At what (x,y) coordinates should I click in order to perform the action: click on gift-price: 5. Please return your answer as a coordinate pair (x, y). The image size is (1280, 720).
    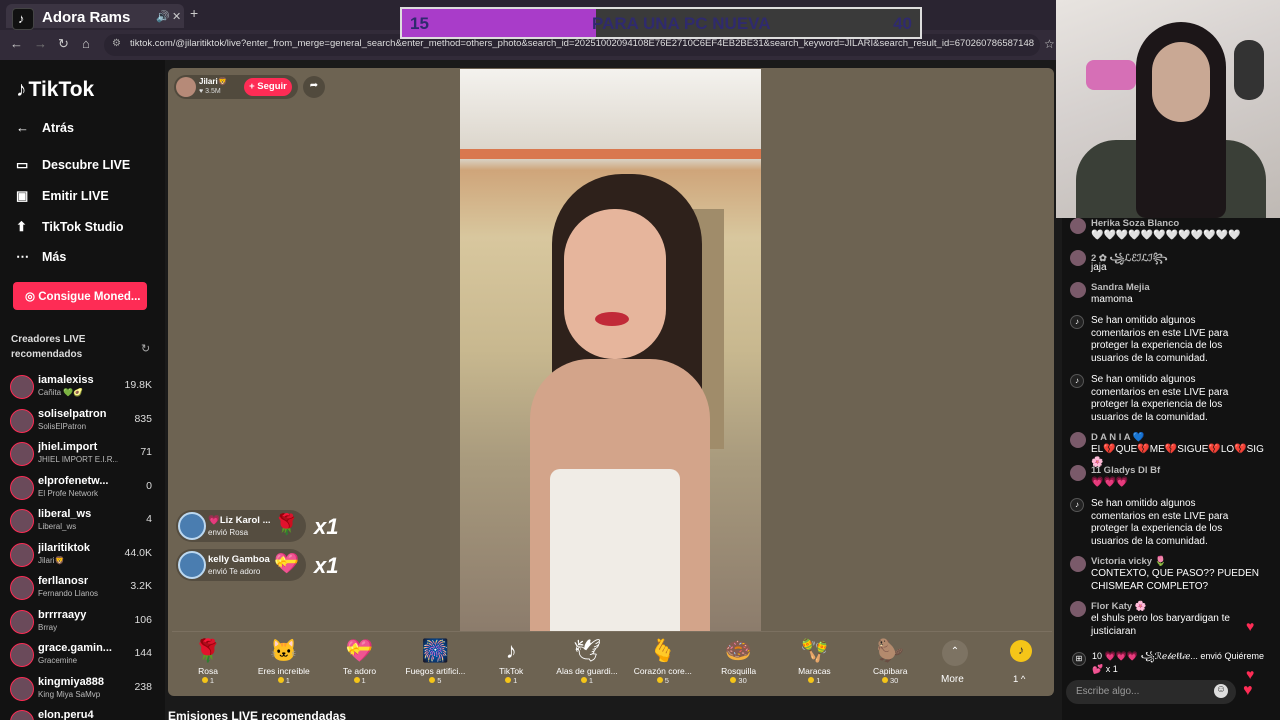
    Looking at the image, I should click on (435, 680).